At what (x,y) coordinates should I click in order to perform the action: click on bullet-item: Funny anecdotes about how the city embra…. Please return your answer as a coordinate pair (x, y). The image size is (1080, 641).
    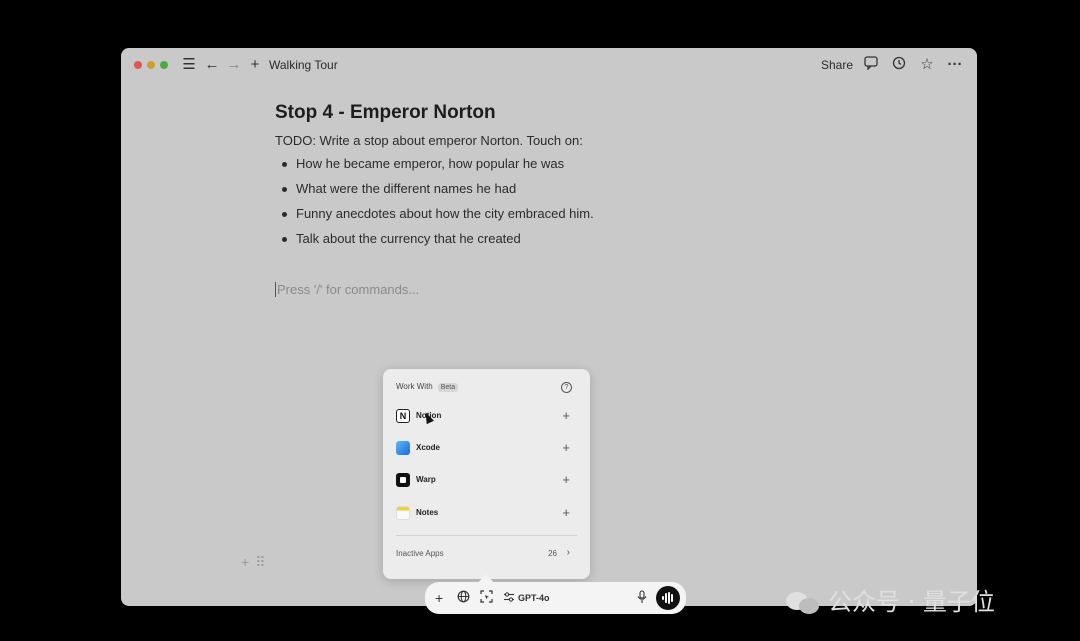
    Looking at the image, I should click on (434, 216).